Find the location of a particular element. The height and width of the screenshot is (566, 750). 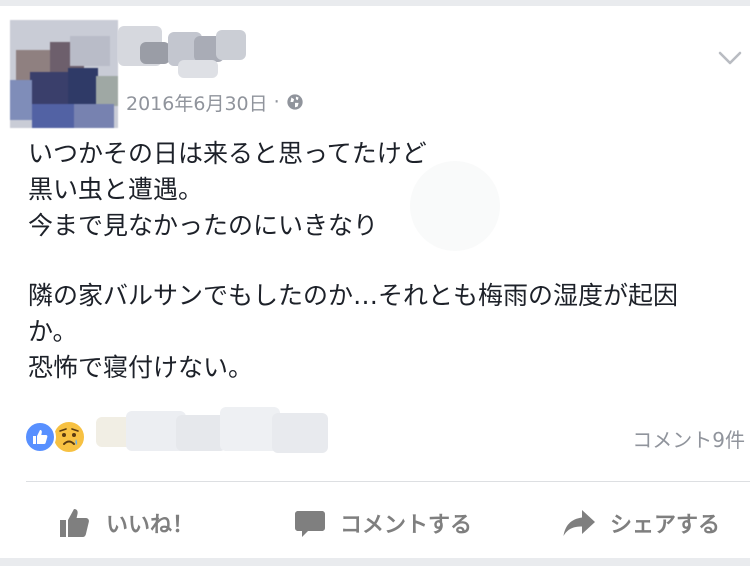

reaction-summary is located at coordinates (55, 437).